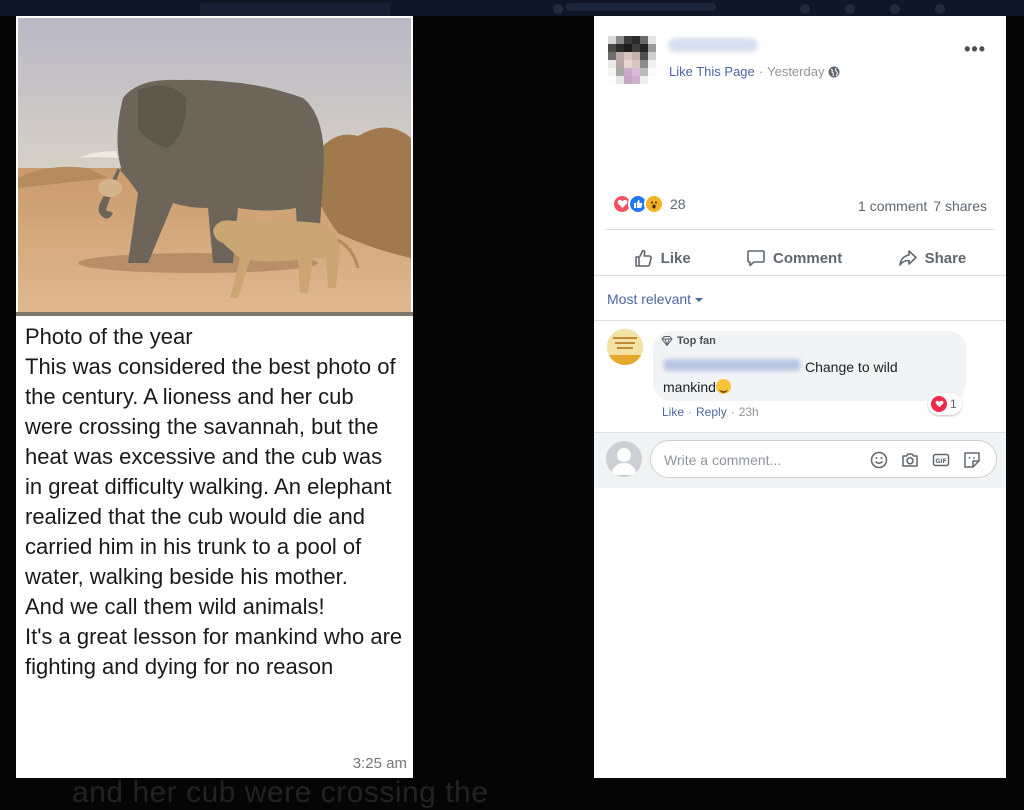 This screenshot has width=1024, height=810. Describe the element at coordinates (910, 460) in the screenshot. I see `camera-icon` at that location.